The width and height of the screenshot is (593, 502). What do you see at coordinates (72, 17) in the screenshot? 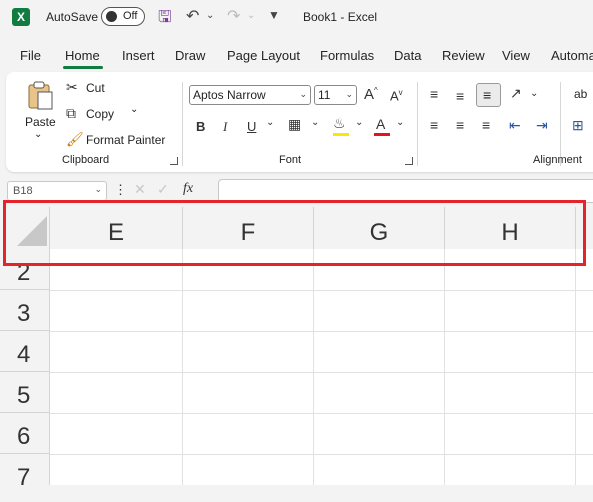
I see `autosave-label: AutoSave` at bounding box center [72, 17].